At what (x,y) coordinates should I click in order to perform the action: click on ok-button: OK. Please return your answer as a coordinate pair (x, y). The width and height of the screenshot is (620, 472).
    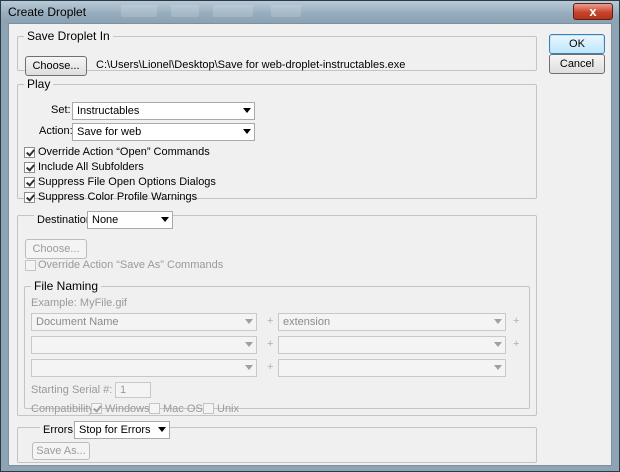
    Looking at the image, I should click on (577, 44).